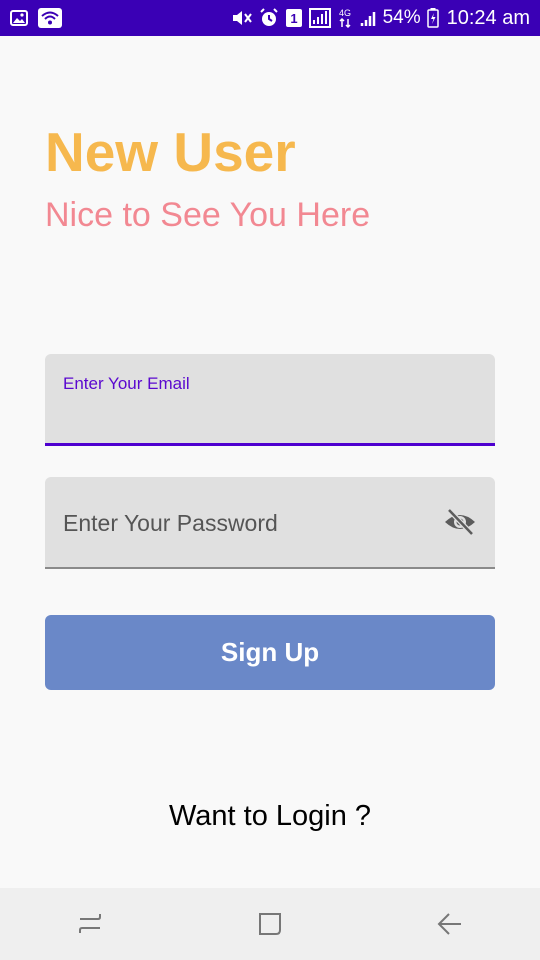 Image resolution: width=540 pixels, height=960 pixels. Describe the element at coordinates (50, 18) in the screenshot. I see `wifi-icon` at that location.